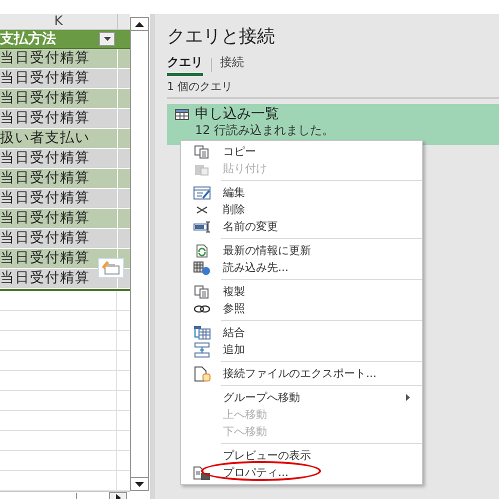  I want to click on menu-item: プレビューの表示, so click(301, 455).